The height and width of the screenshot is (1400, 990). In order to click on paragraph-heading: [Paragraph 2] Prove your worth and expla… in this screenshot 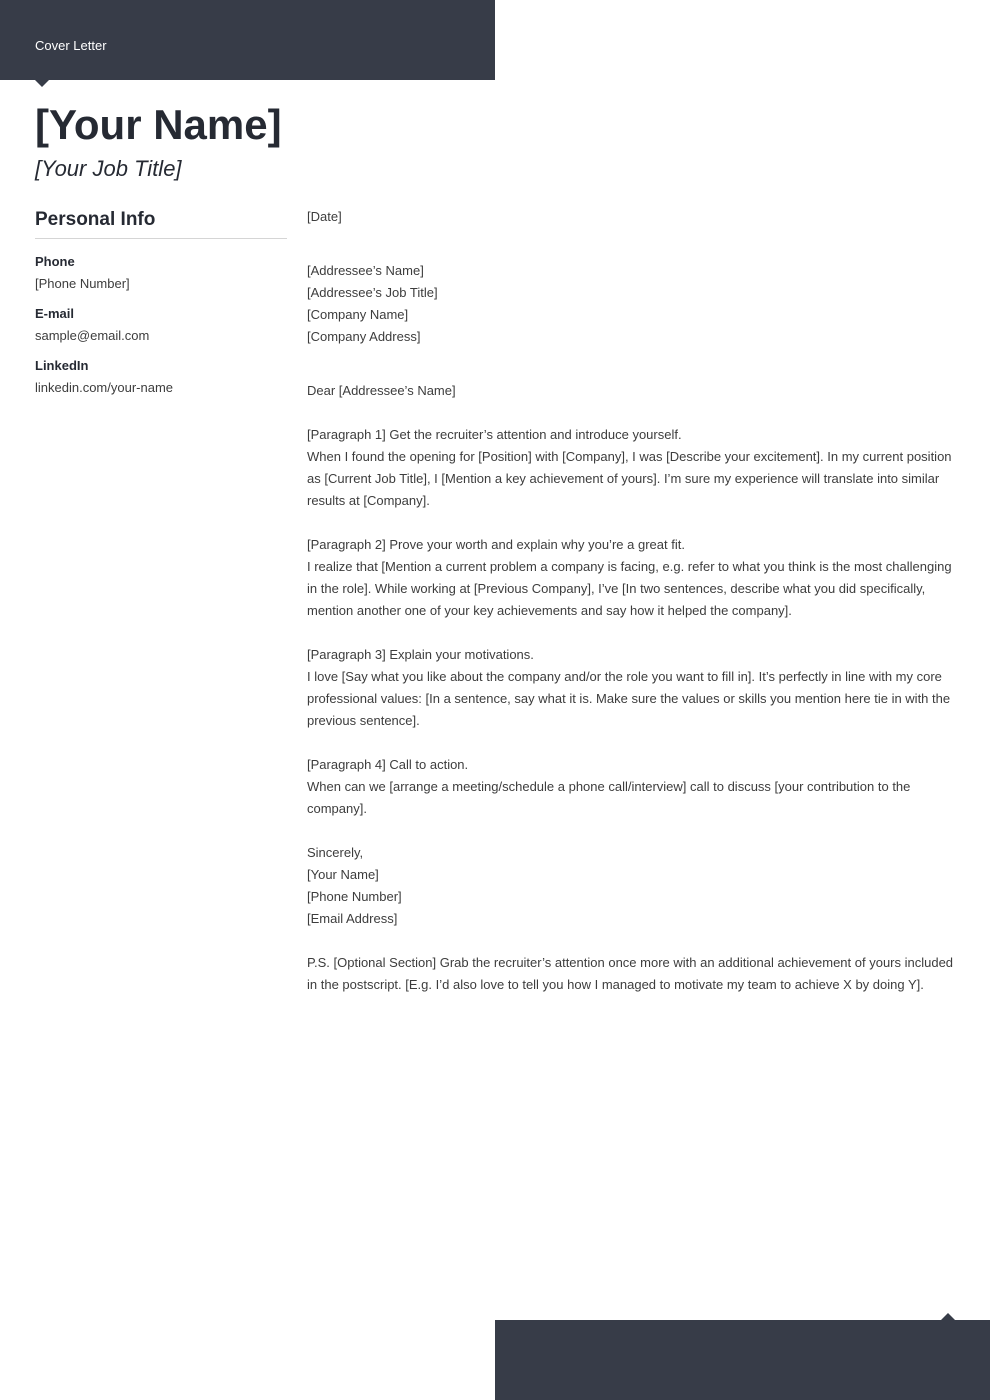, I will do `click(496, 544)`.